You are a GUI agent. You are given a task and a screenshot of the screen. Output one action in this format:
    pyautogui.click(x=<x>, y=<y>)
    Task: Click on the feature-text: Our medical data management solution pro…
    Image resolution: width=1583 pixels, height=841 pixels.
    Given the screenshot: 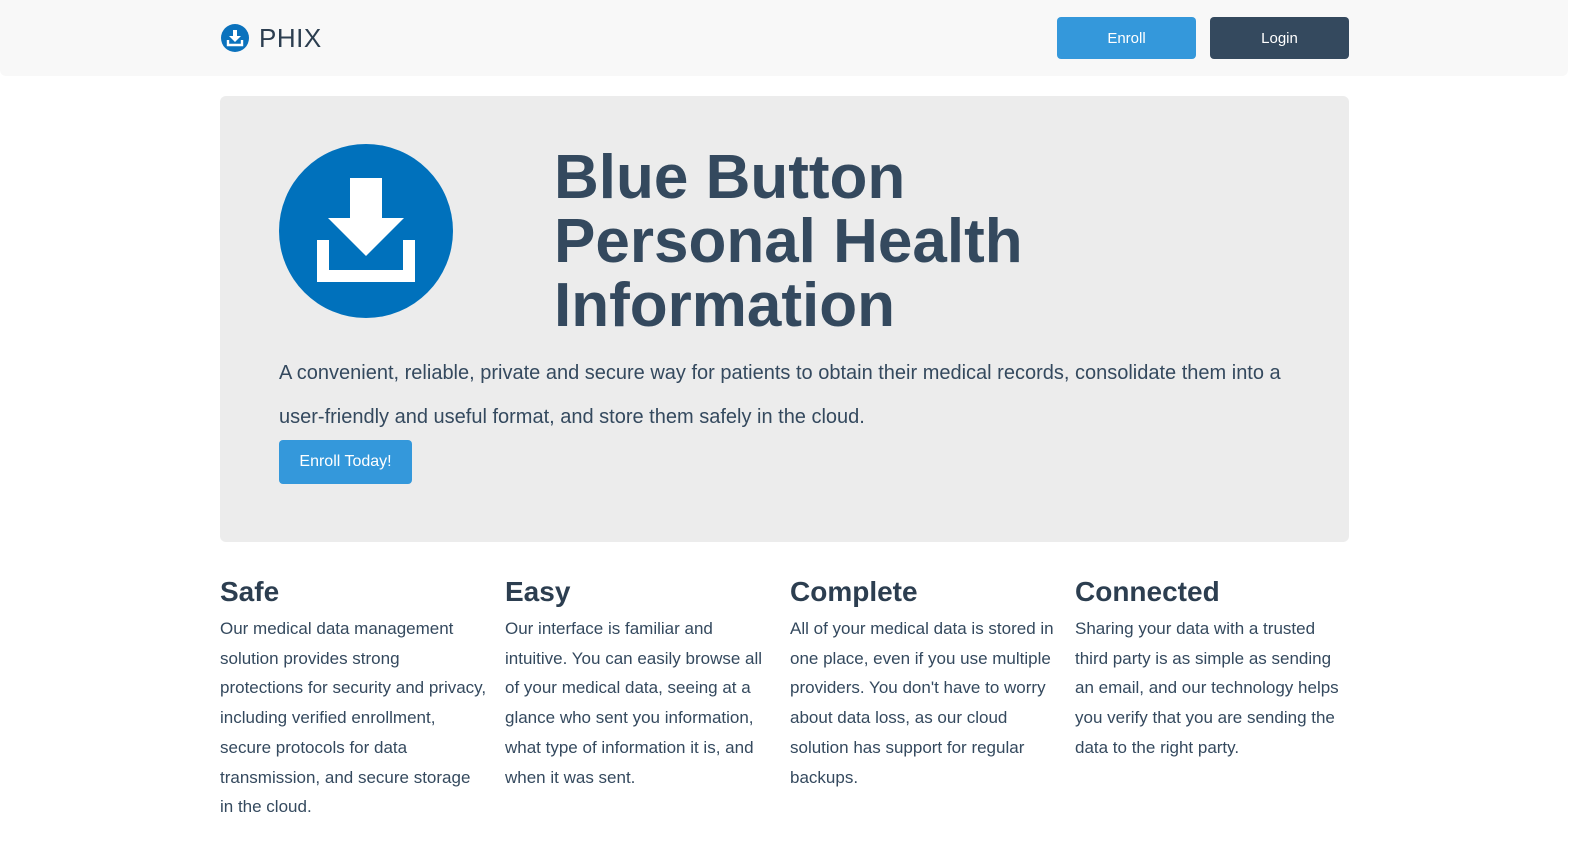 What is the action you would take?
    pyautogui.click(x=353, y=718)
    